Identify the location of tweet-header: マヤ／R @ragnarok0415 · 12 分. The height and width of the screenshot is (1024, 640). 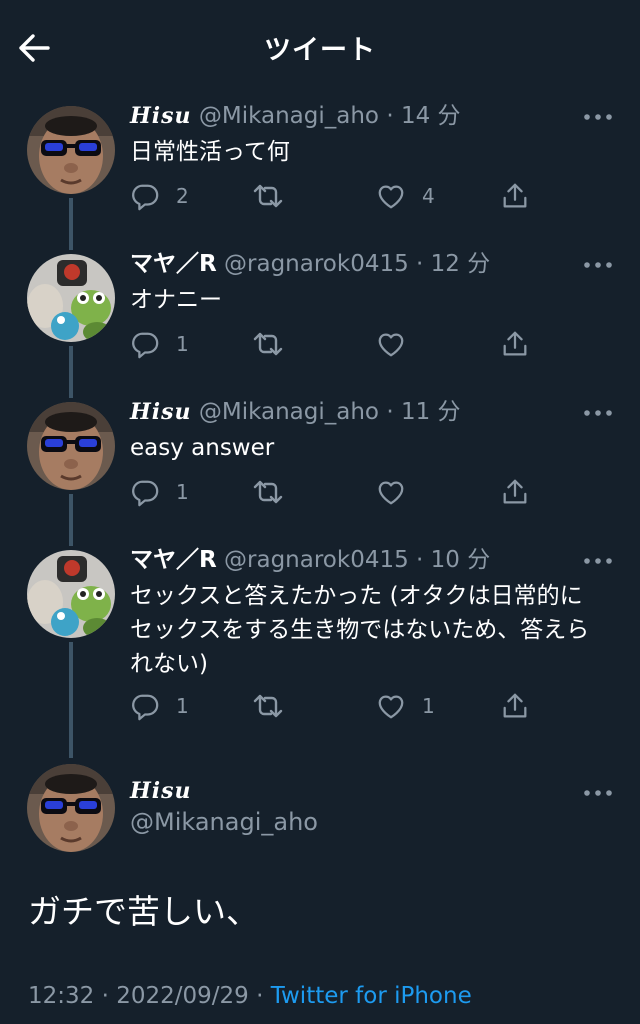
(310, 264).